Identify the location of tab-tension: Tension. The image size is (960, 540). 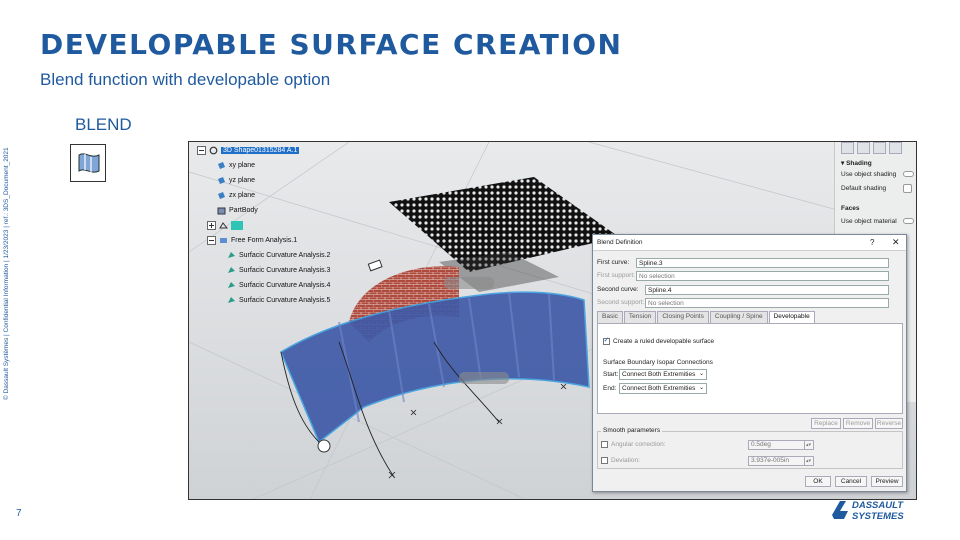
(640, 317).